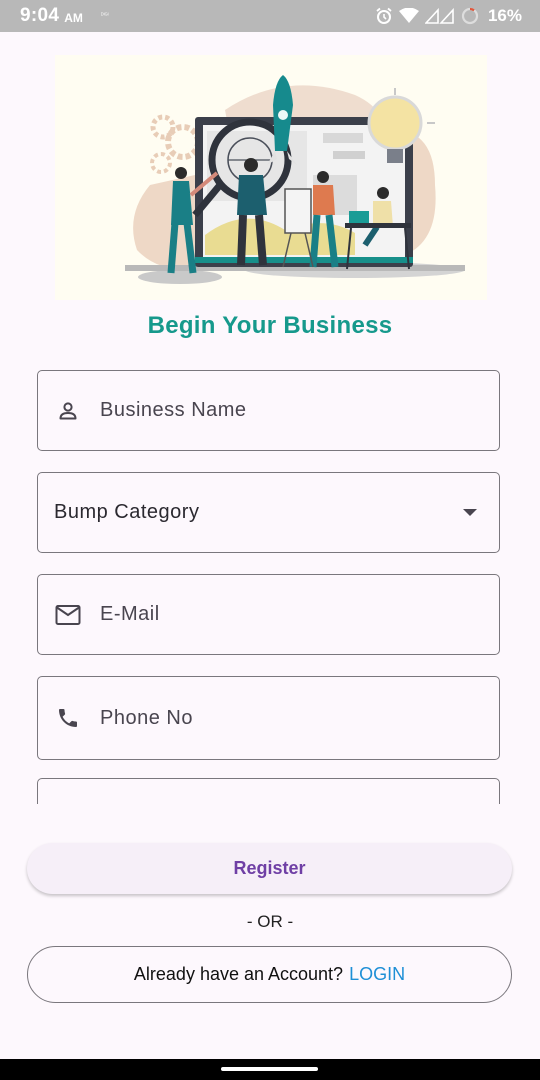 This screenshot has width=540, height=1080. I want to click on email-field: E-Mail, so click(268, 614).